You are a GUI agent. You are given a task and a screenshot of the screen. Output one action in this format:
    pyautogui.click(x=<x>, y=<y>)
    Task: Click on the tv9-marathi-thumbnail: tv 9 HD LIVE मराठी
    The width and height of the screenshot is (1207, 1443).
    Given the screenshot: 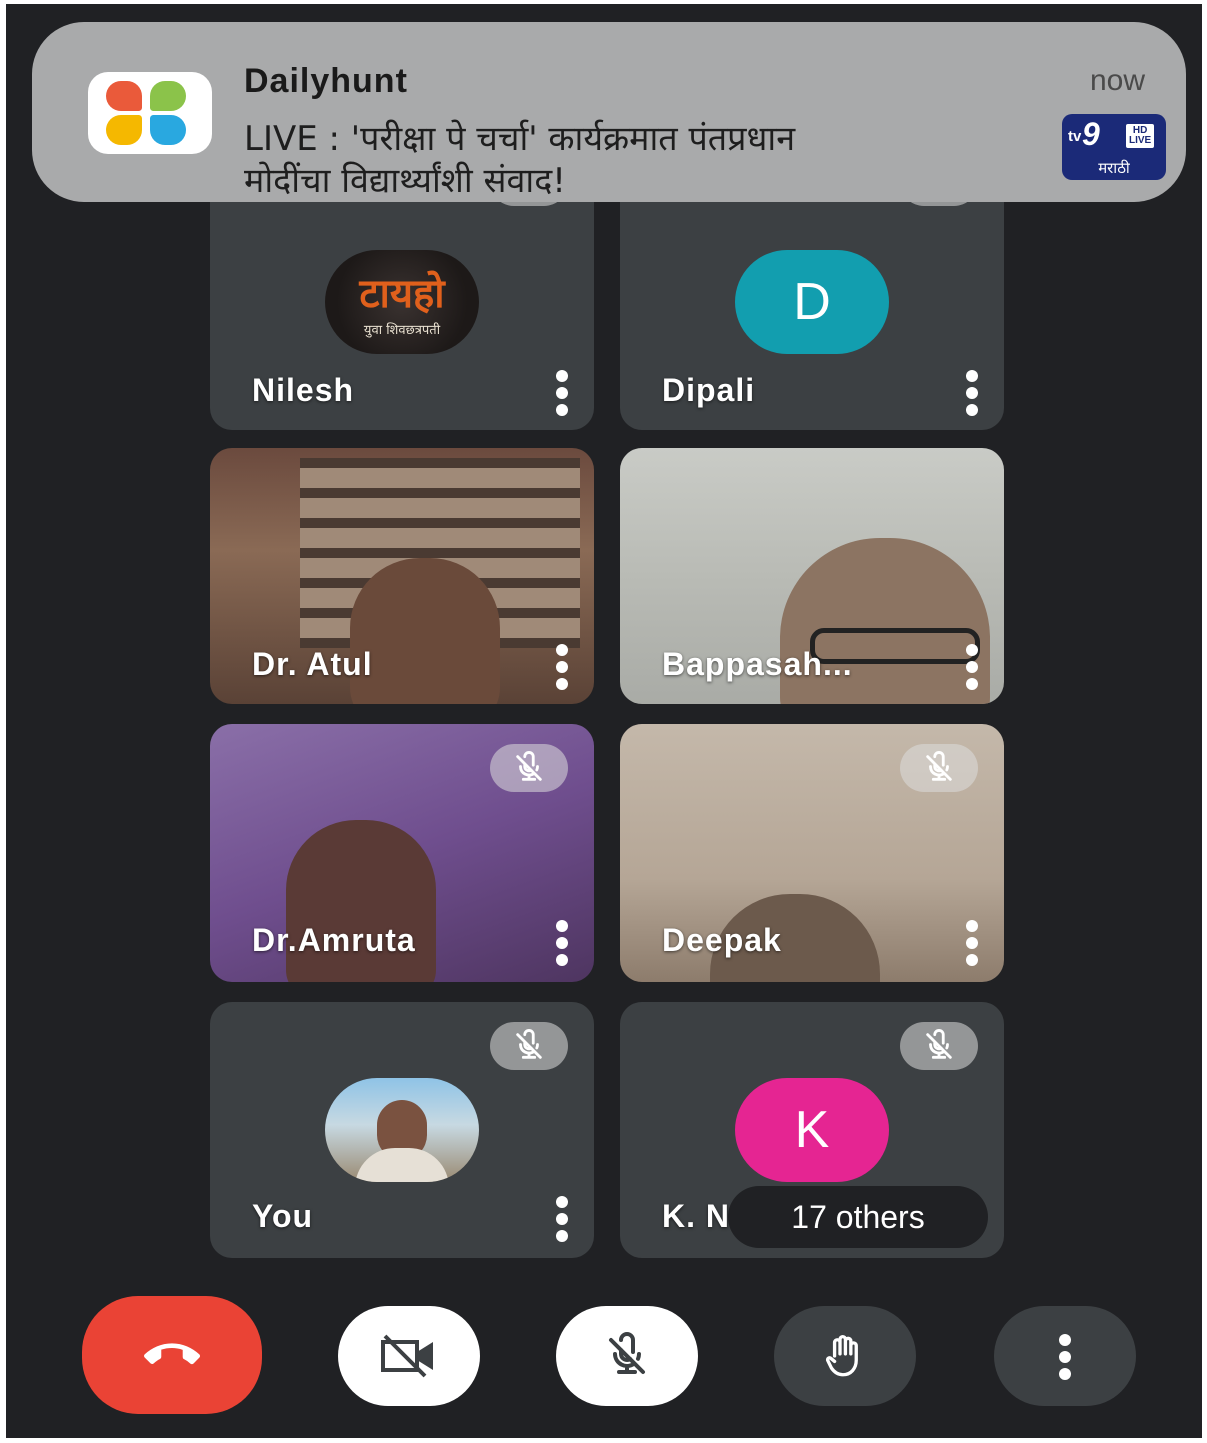 What is the action you would take?
    pyautogui.click(x=1114, y=147)
    